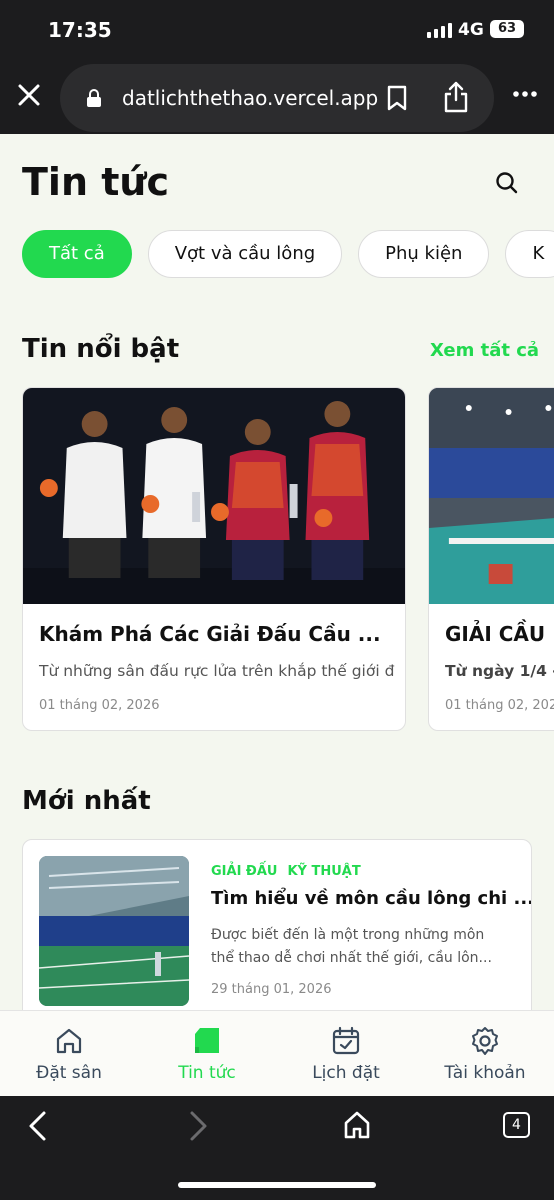 Image resolution: width=554 pixels, height=1200 pixels. Describe the element at coordinates (529, 254) in the screenshot. I see `chip-more: K` at that location.